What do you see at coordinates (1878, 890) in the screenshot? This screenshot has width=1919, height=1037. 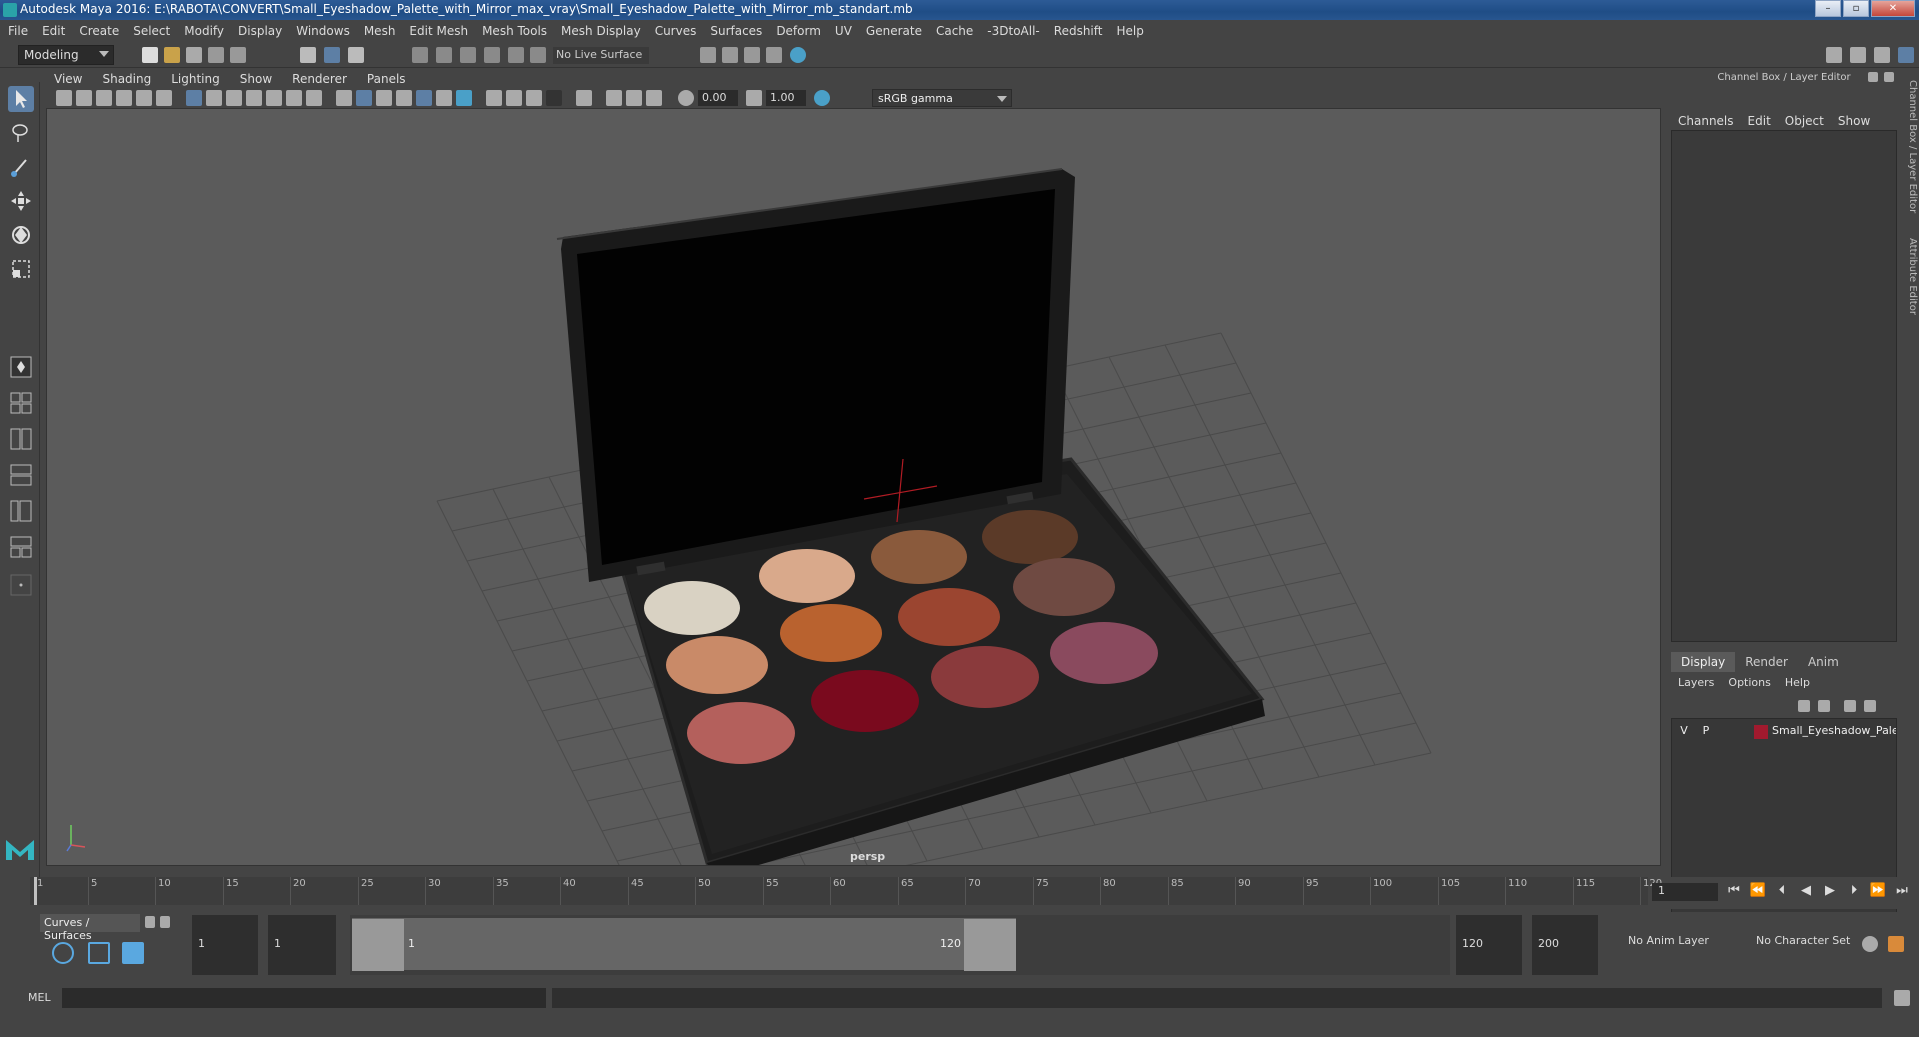 I see `step-forward-key-button: ⏩` at bounding box center [1878, 890].